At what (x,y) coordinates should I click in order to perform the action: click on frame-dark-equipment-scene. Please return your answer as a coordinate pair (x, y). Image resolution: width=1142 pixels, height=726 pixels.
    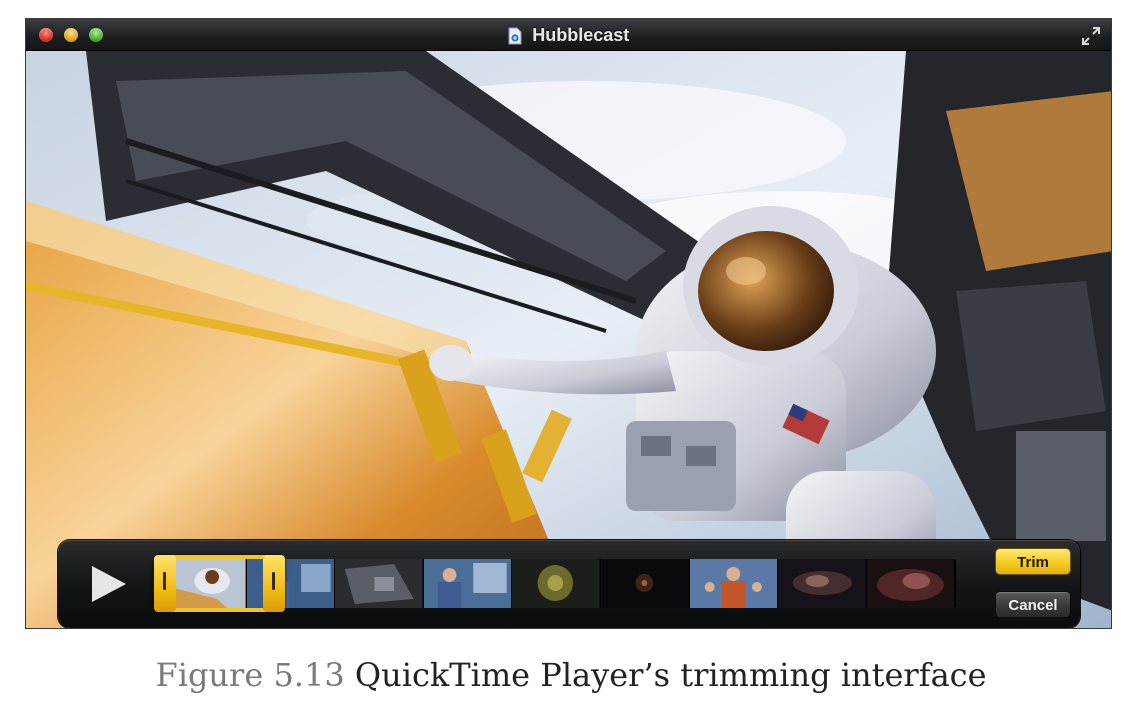
    Looking at the image, I should click on (379, 583).